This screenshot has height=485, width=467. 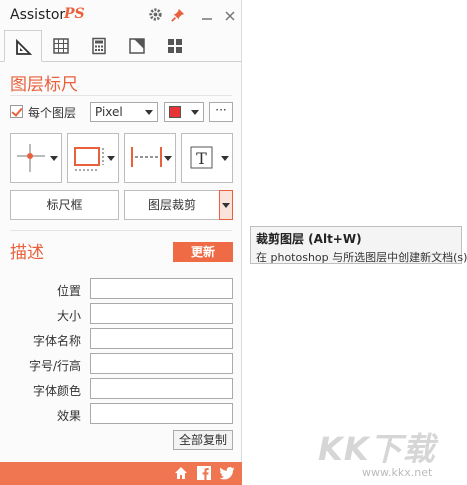 I want to click on four-squares-icon, so click(x=175, y=46).